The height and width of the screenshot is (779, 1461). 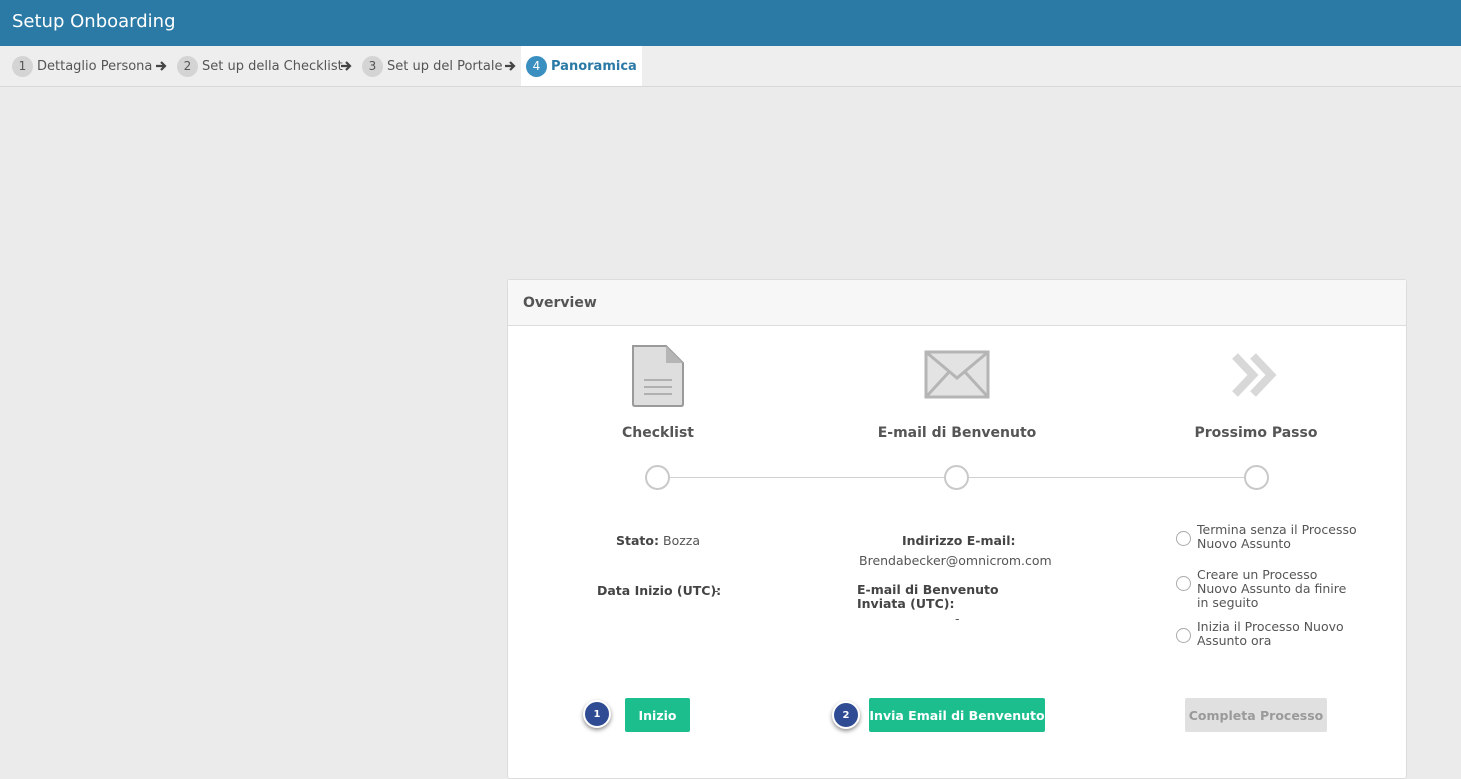 I want to click on panel-title: Overview, so click(x=560, y=303).